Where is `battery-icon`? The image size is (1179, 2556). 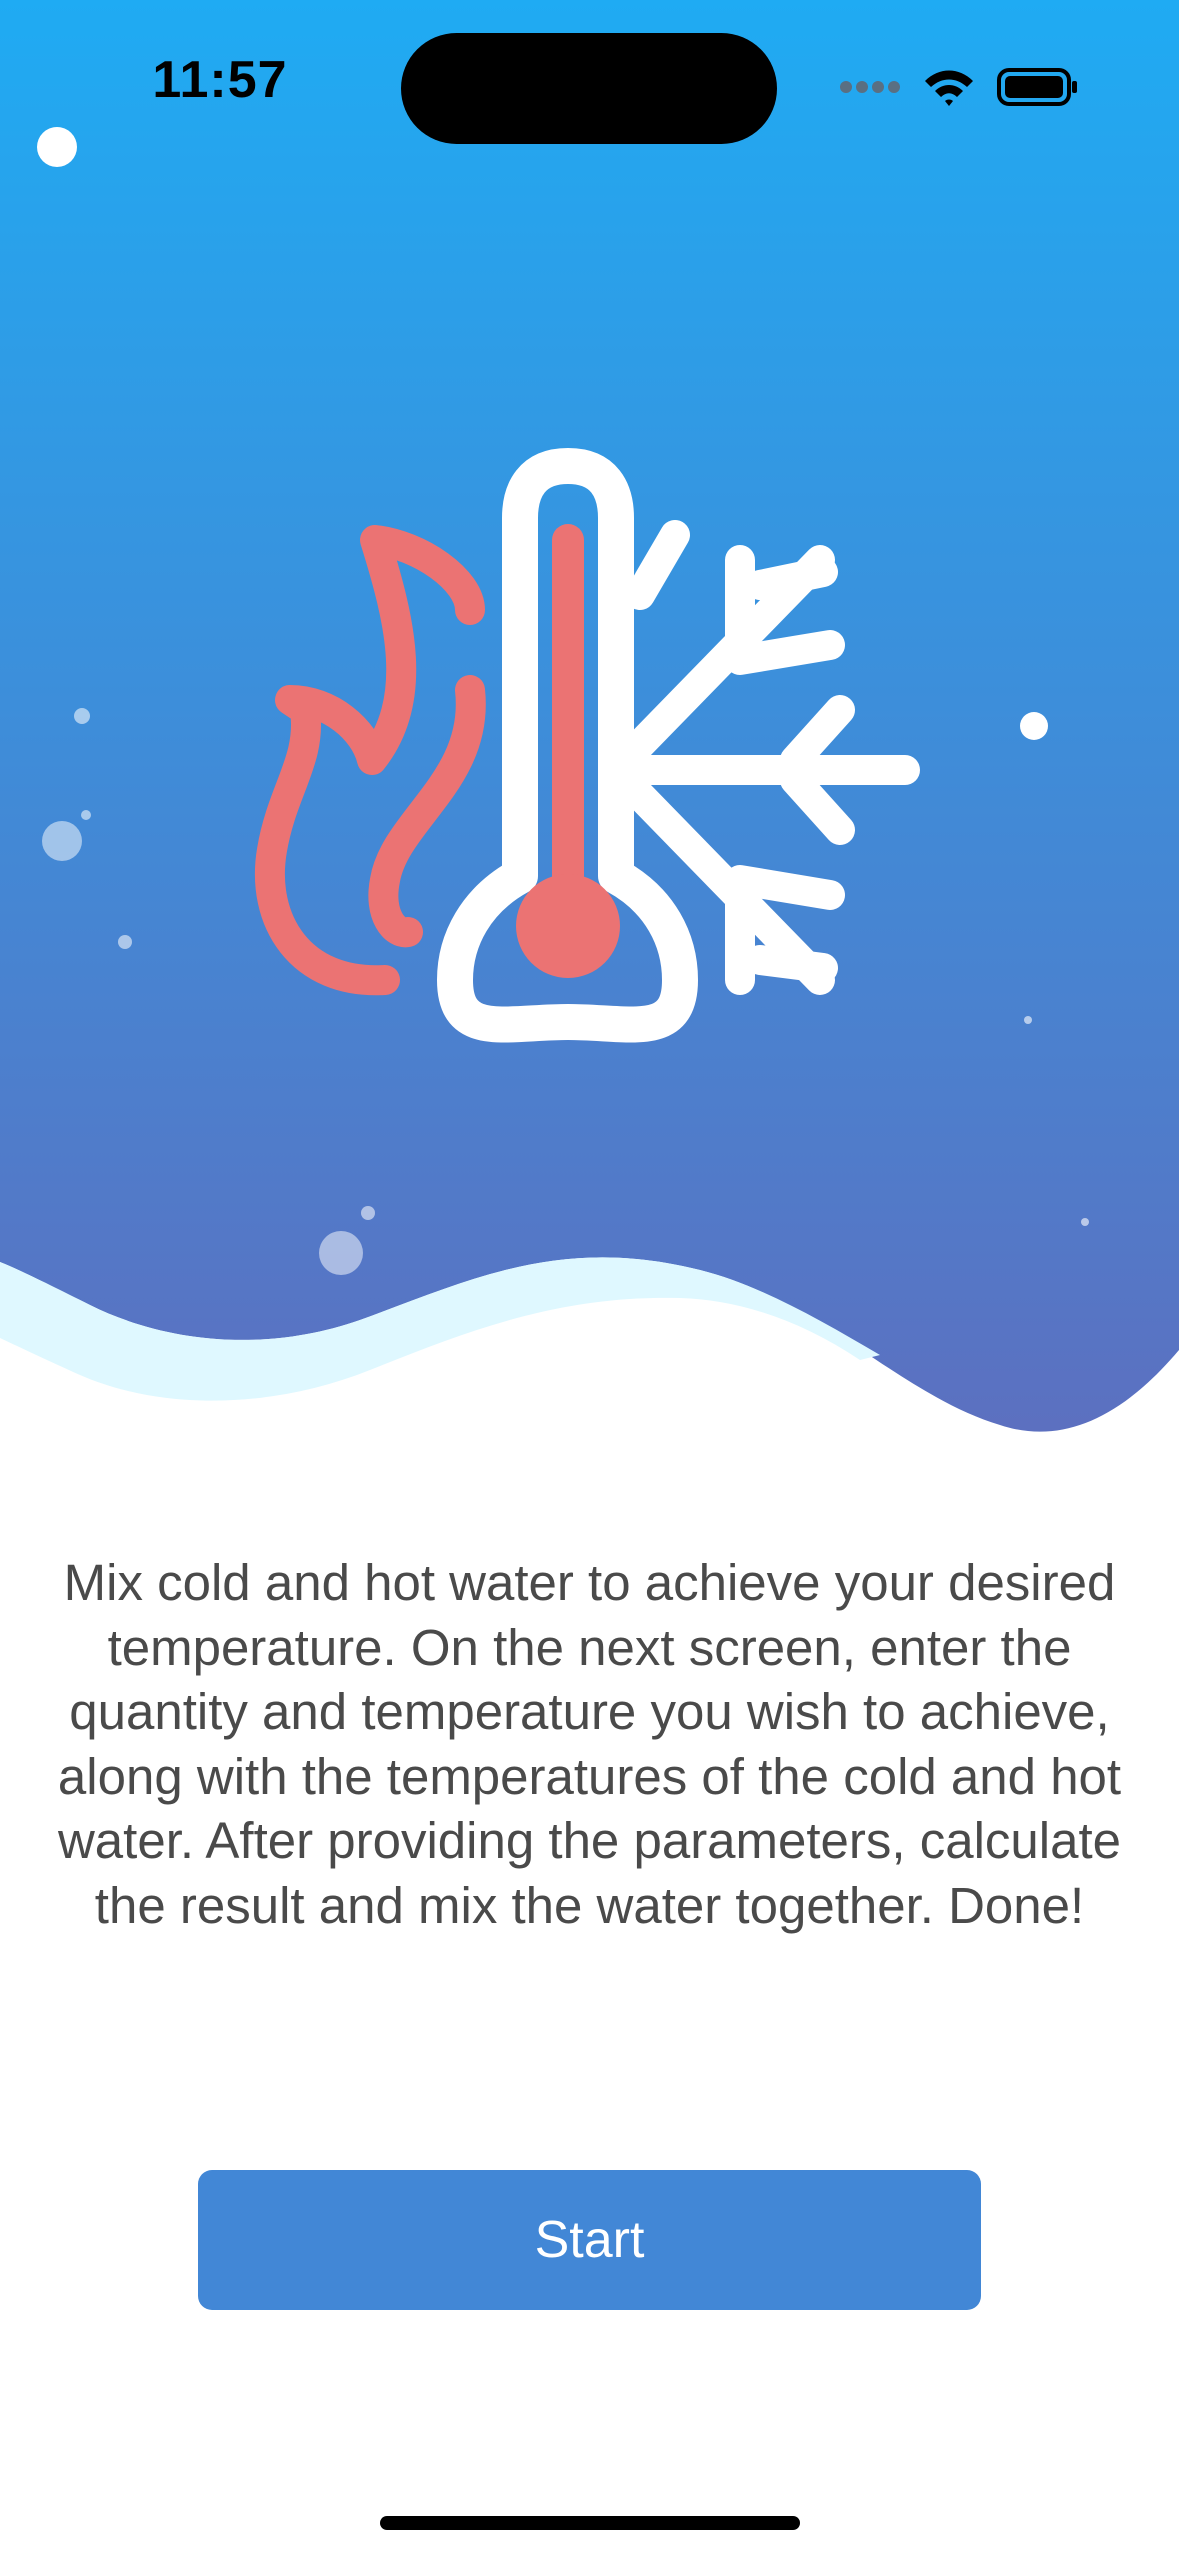 battery-icon is located at coordinates (1037, 87).